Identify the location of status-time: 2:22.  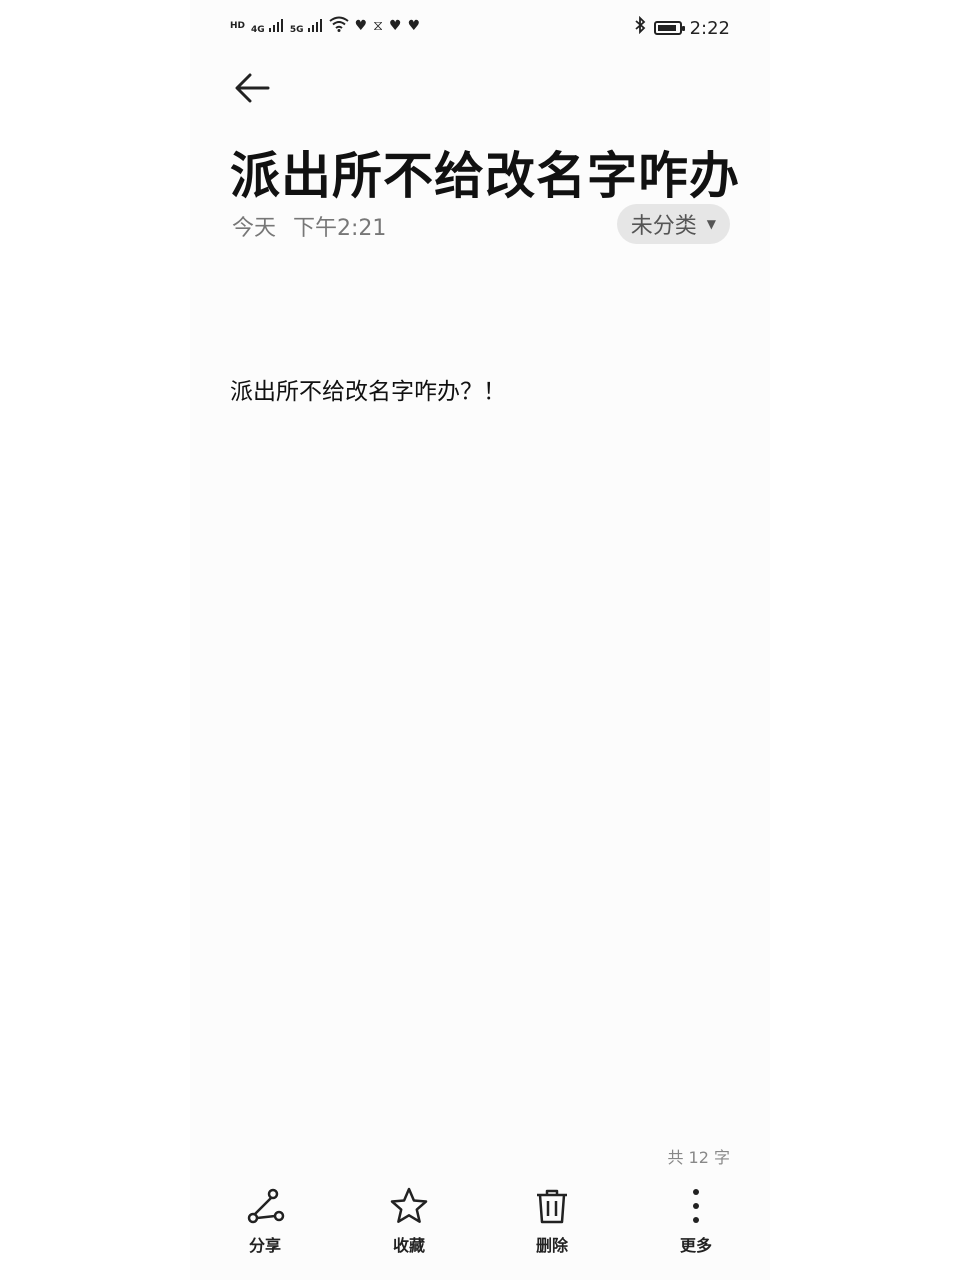
(709, 28).